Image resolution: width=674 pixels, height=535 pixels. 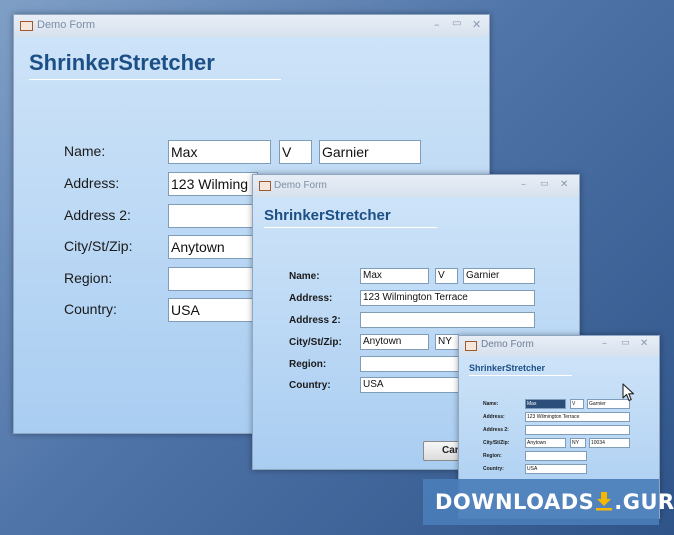 I want to click on download-arrow-icon, so click(x=604, y=502).